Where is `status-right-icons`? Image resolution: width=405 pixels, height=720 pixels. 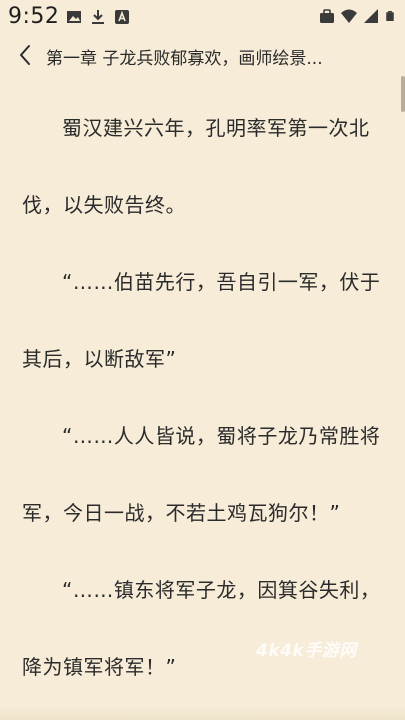 status-right-icons is located at coordinates (357, 16).